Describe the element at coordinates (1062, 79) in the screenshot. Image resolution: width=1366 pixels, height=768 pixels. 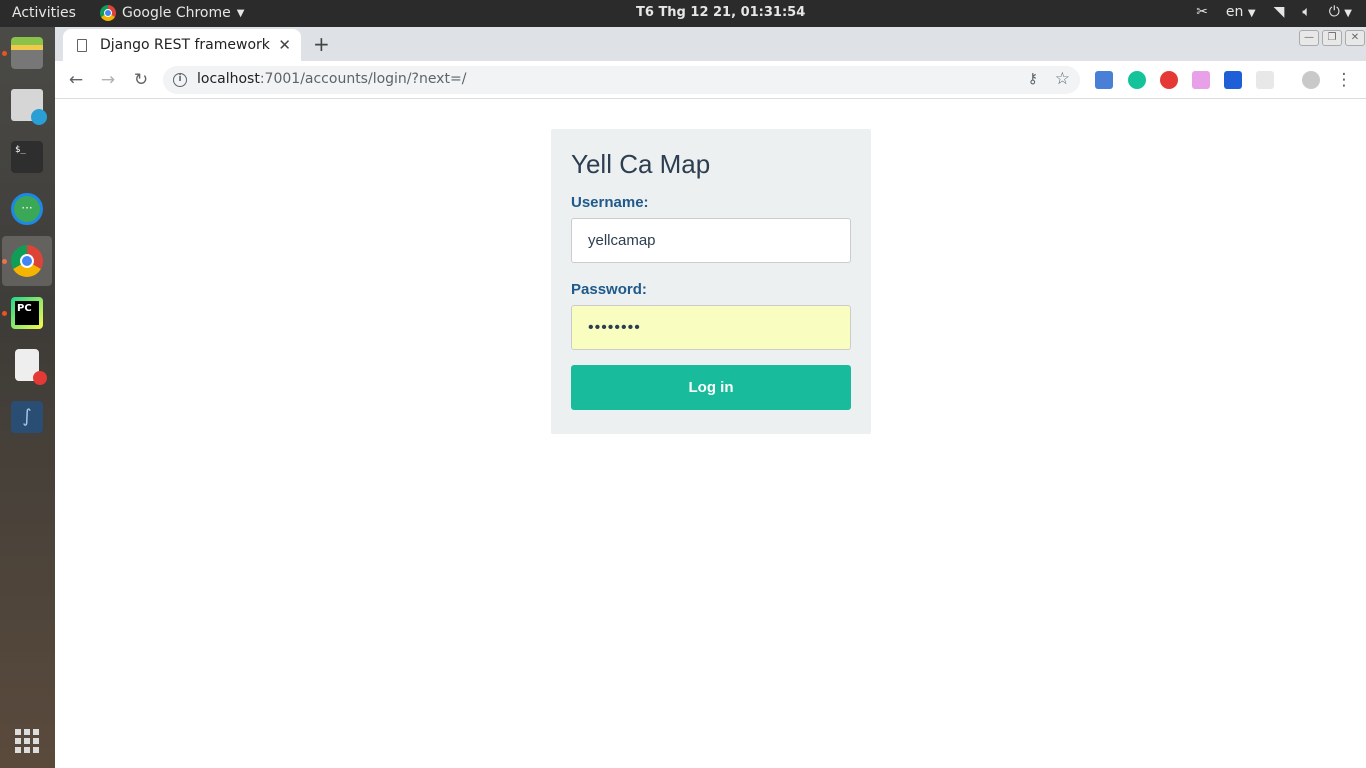
I see `bookmark-star-icon: ☆` at that location.